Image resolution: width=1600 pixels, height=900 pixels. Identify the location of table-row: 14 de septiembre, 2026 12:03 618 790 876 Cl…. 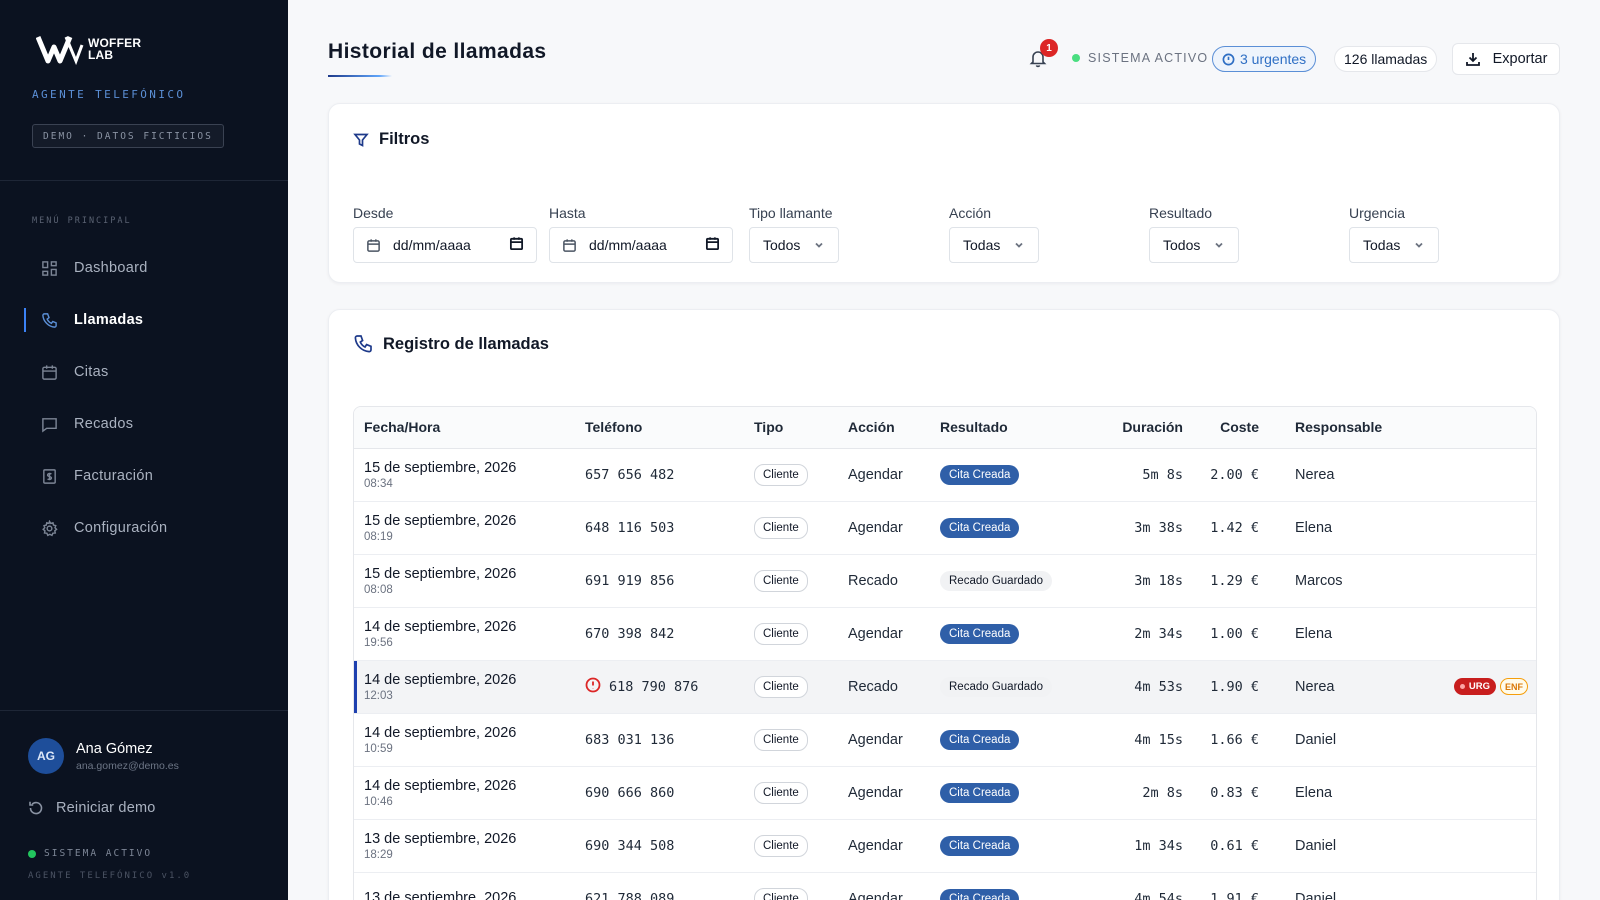
(945, 687).